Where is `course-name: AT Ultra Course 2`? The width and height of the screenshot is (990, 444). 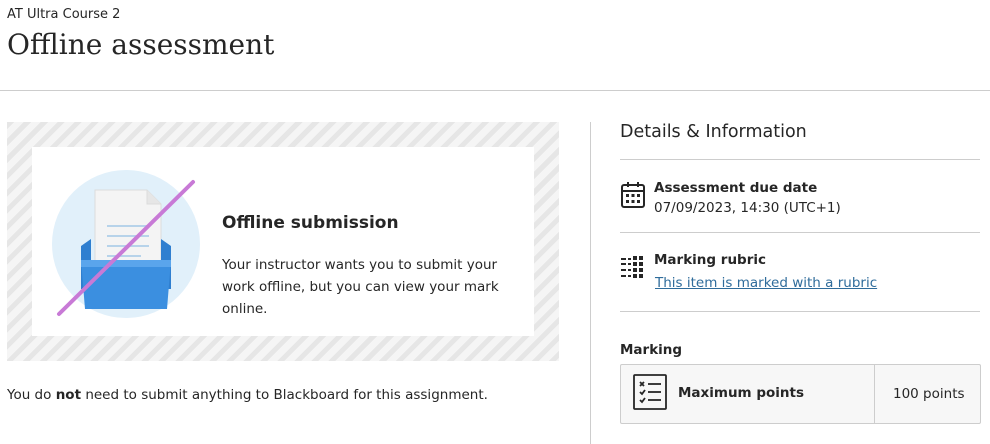
course-name: AT Ultra Course 2 is located at coordinates (63, 14).